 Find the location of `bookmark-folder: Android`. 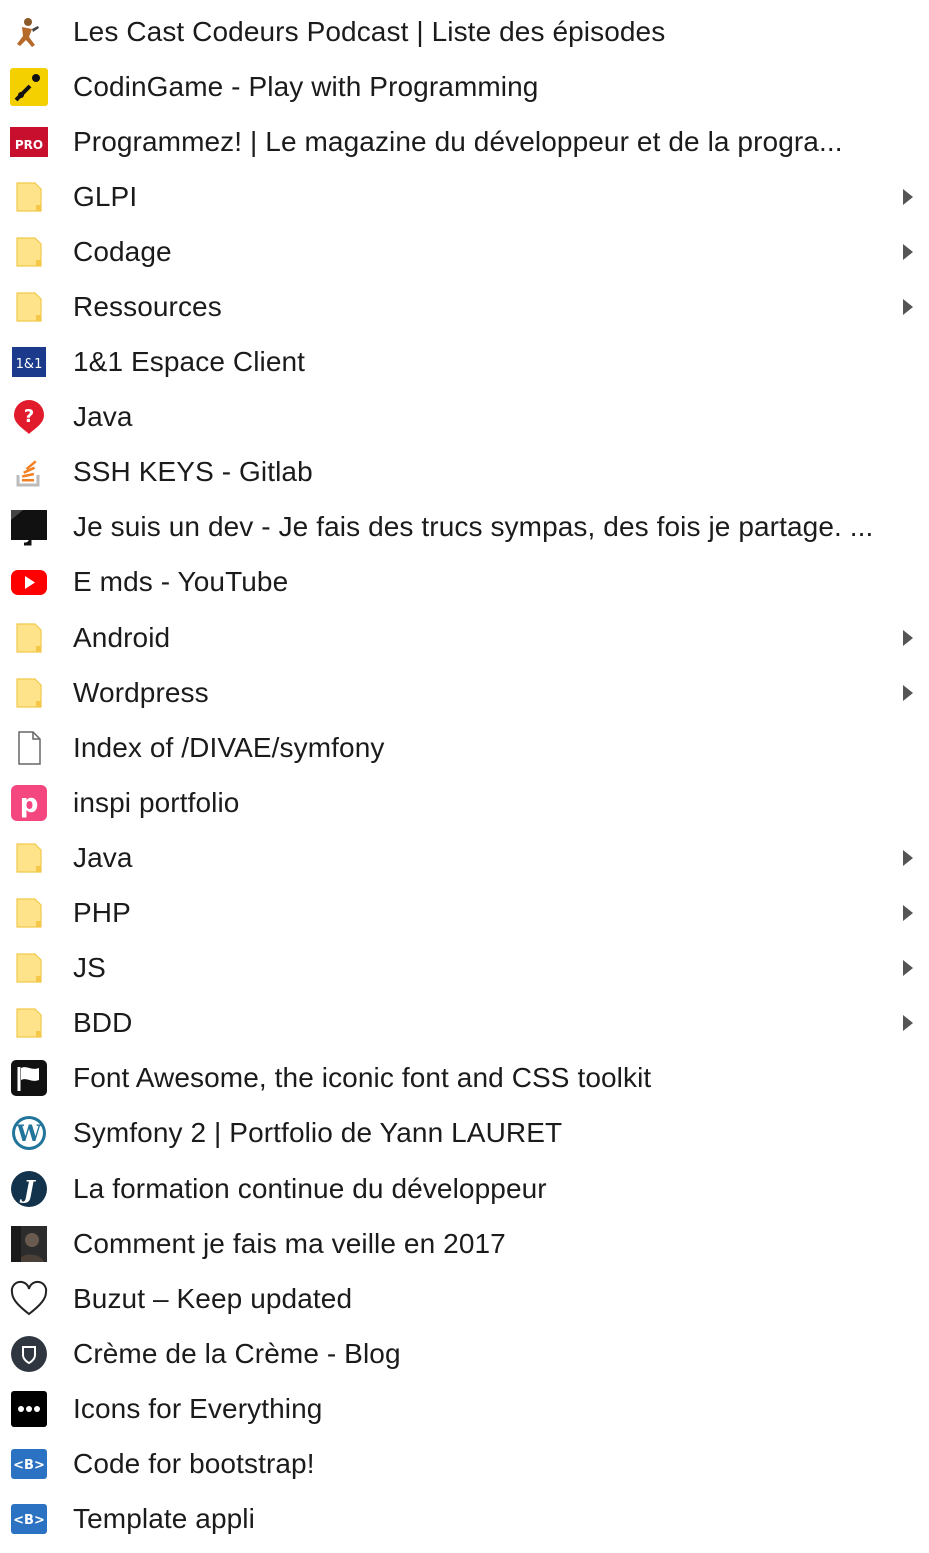

bookmark-folder: Android is located at coordinates (464, 637).